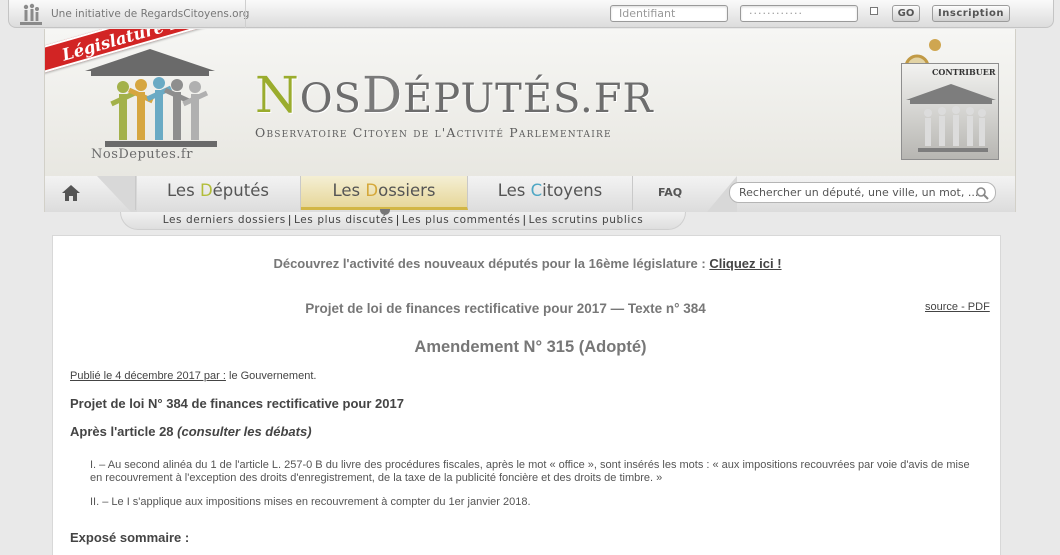 Image resolution: width=1060 pixels, height=555 pixels. Describe the element at coordinates (183, 190) in the screenshot. I see `tab-deputes-prefix: Les` at that location.